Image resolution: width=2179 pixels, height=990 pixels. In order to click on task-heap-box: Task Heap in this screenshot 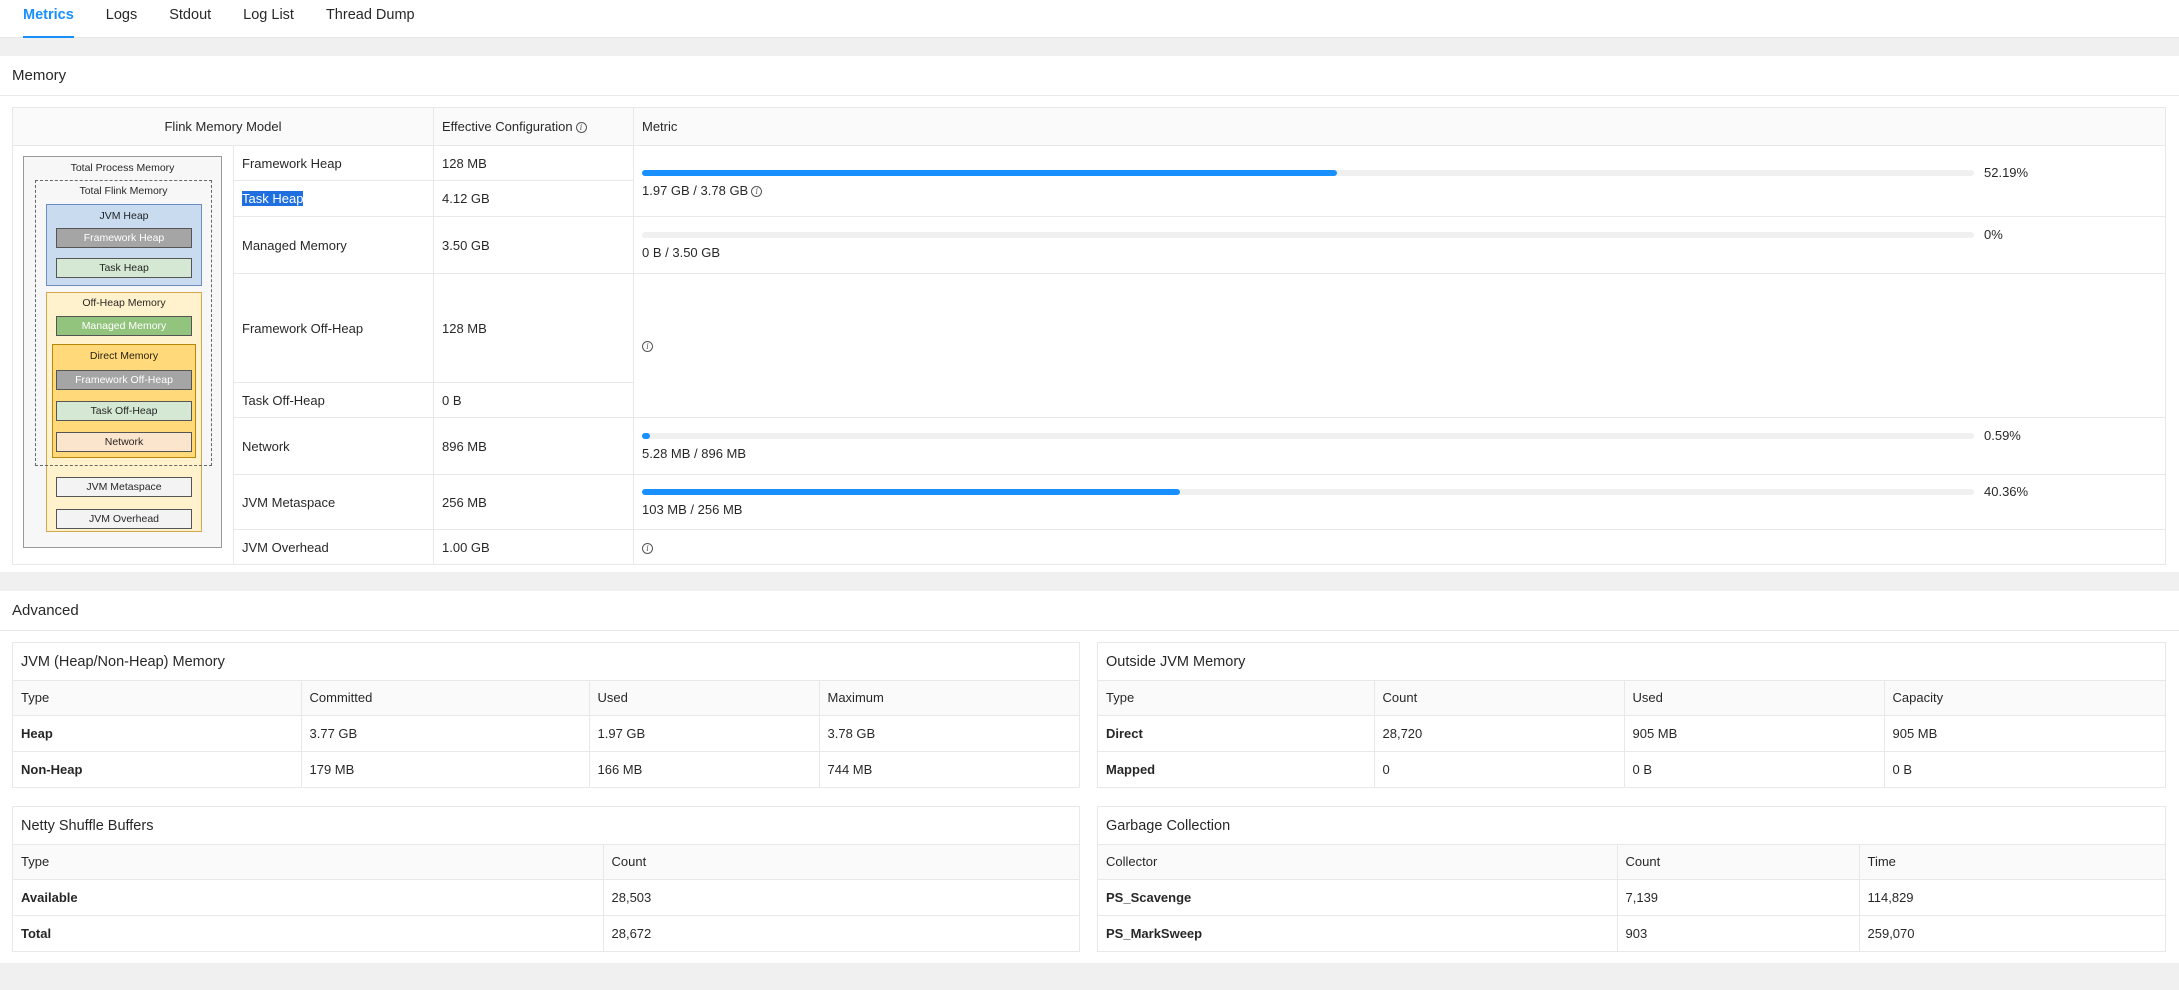, I will do `click(124, 268)`.